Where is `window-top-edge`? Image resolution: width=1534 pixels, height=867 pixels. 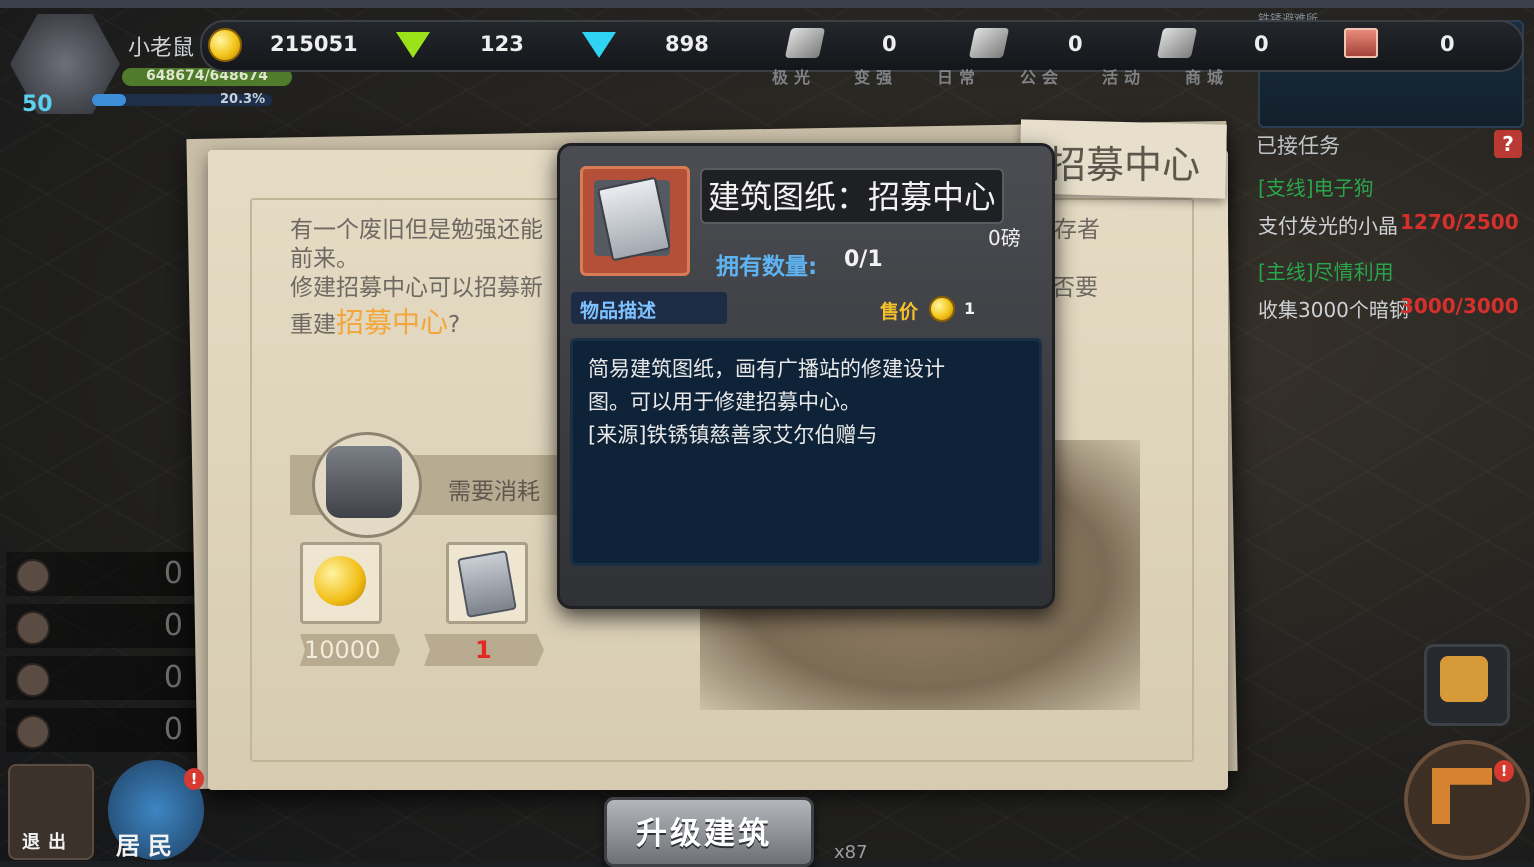 window-top-edge is located at coordinates (767, 4).